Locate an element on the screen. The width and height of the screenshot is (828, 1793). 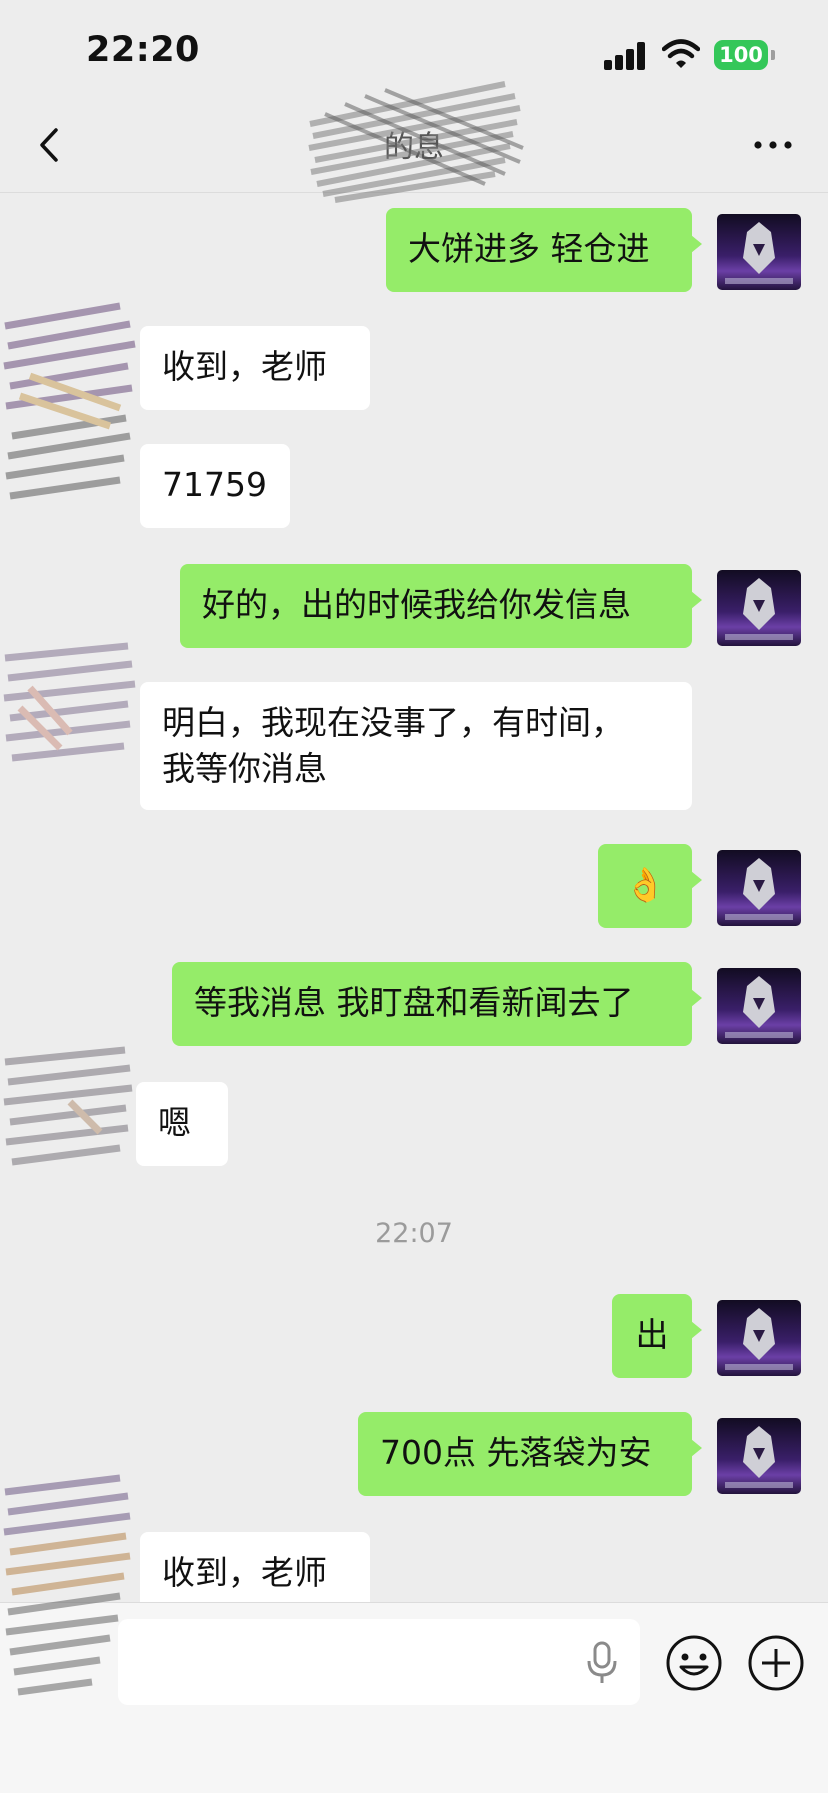
message-bubble: 收到，老师 is located at coordinates (255, 368).